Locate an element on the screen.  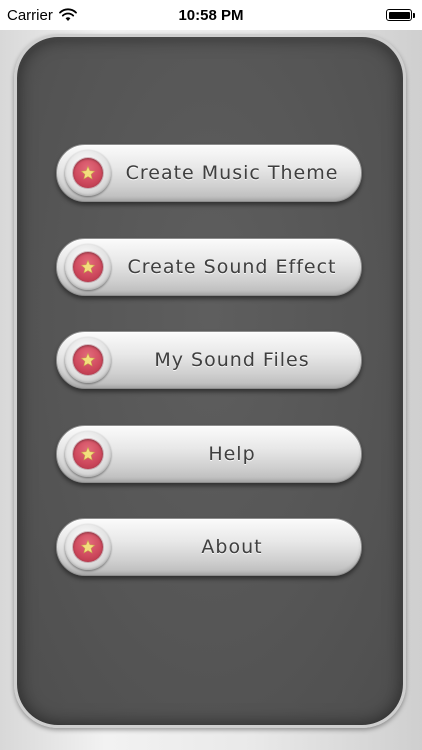
status-bar: Carrier 10:58 PM is located at coordinates (211, 15).